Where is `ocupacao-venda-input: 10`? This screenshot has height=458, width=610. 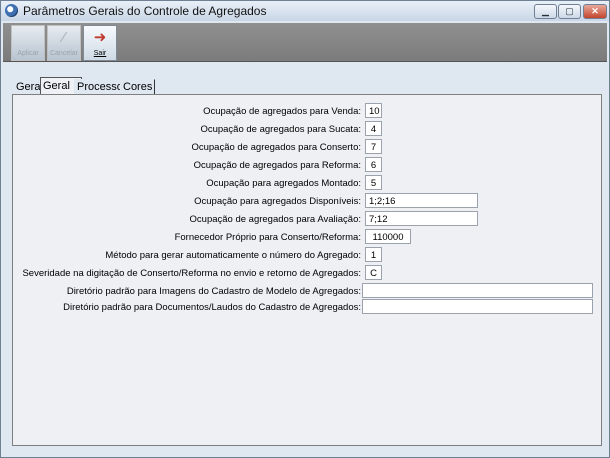
ocupacao-venda-input: 10 is located at coordinates (373, 110).